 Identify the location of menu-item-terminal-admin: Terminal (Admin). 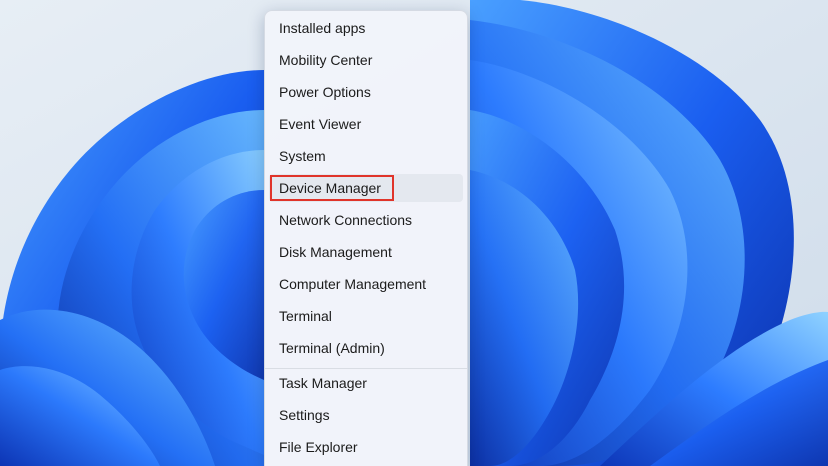
(366, 348).